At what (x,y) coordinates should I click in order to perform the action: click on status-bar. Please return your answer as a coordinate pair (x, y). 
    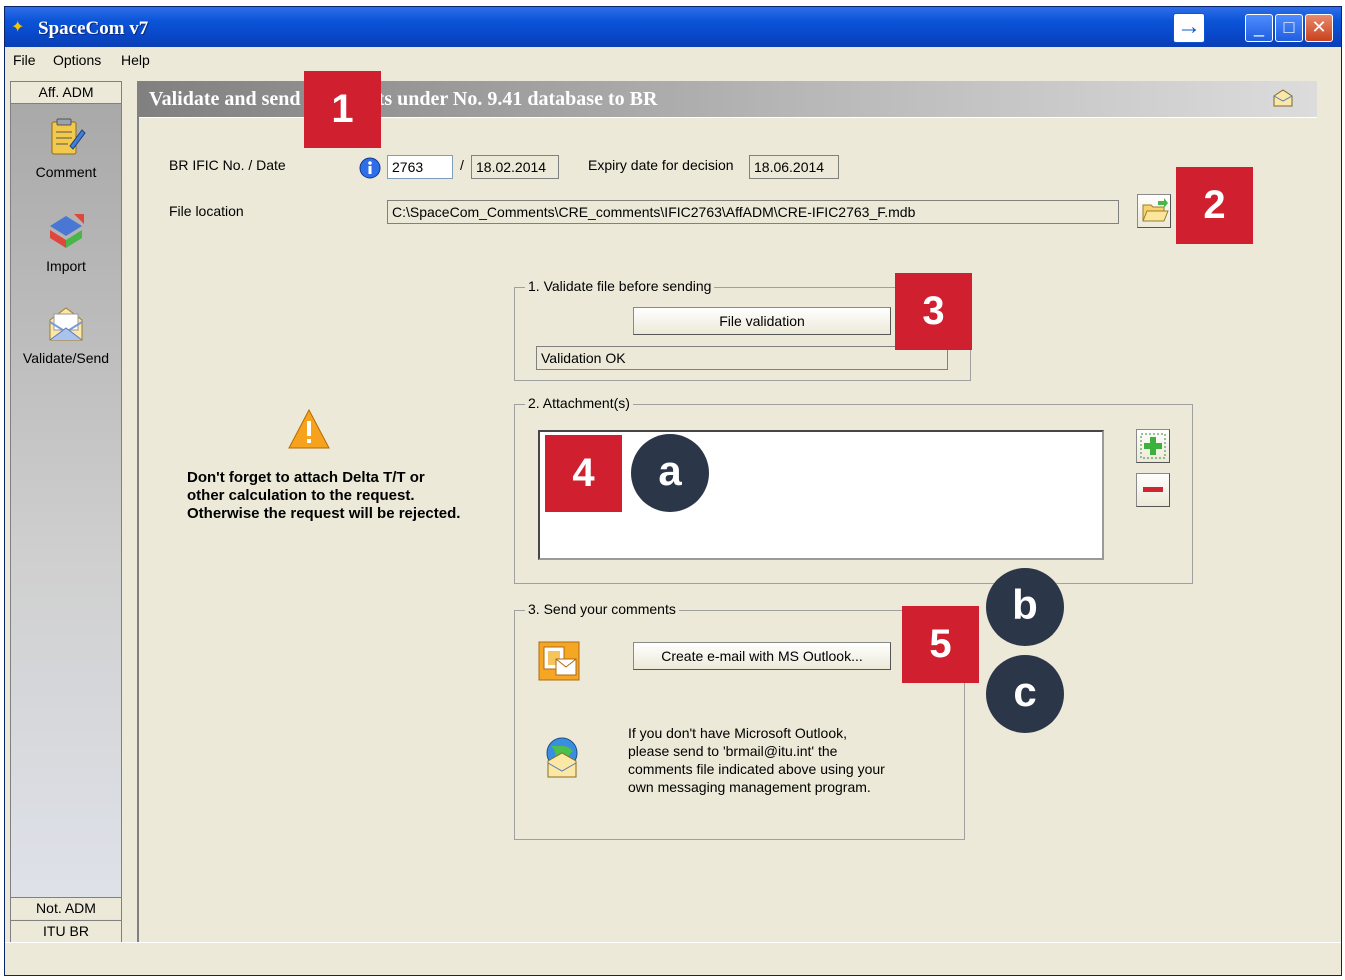
    Looking at the image, I should click on (673, 958).